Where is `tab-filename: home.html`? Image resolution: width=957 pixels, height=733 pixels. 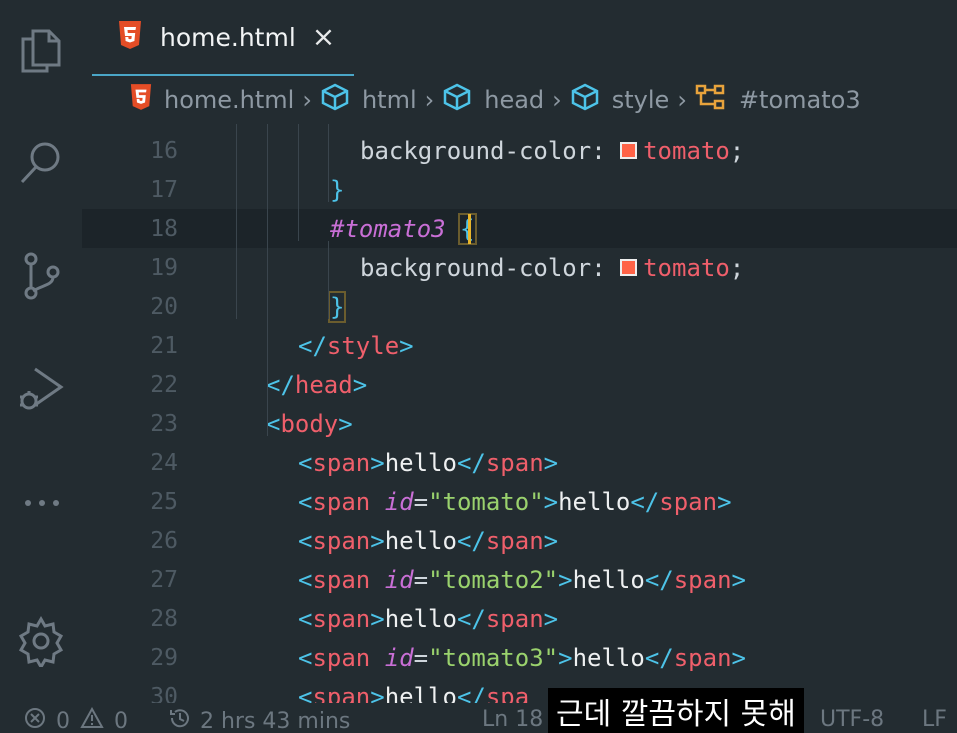 tab-filename: home.html is located at coordinates (228, 37).